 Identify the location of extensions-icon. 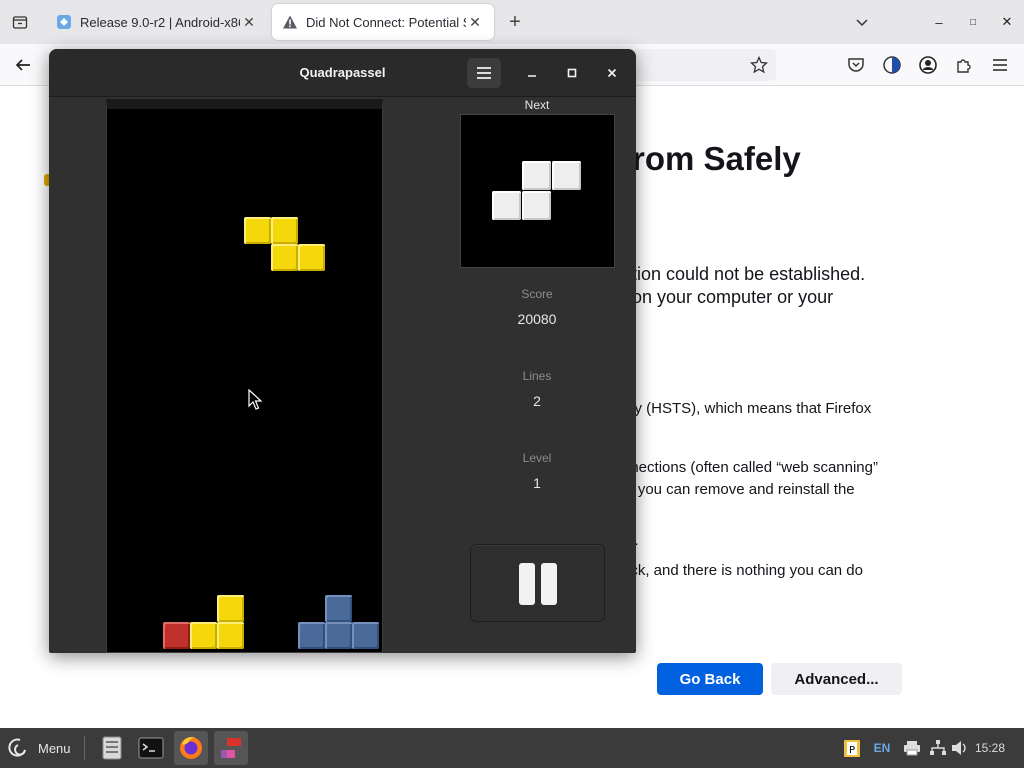
(964, 65).